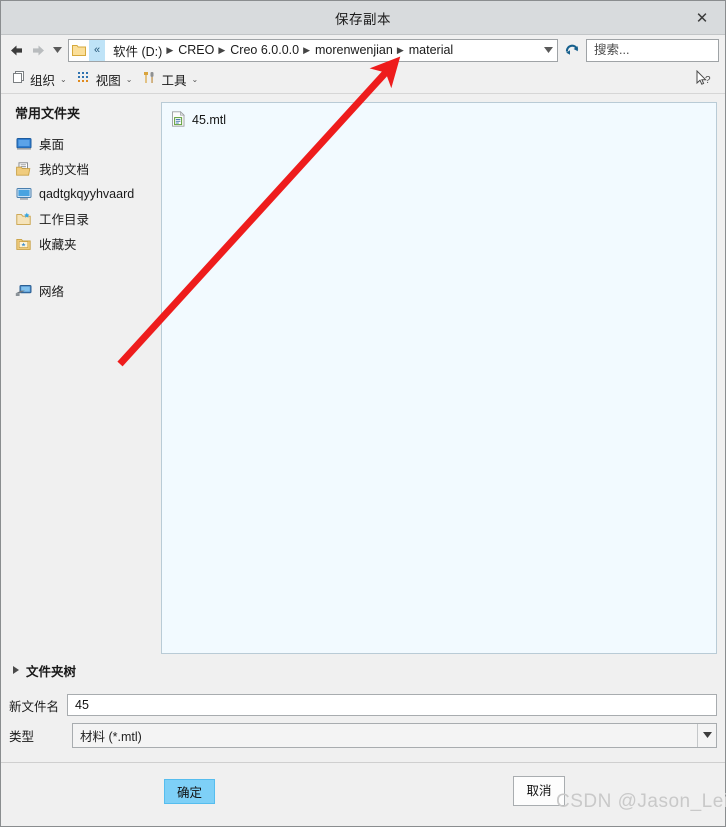 The width and height of the screenshot is (726, 827). Describe the element at coordinates (363, 670) in the screenshot. I see `folder-tree-section: 文件夹树` at that location.